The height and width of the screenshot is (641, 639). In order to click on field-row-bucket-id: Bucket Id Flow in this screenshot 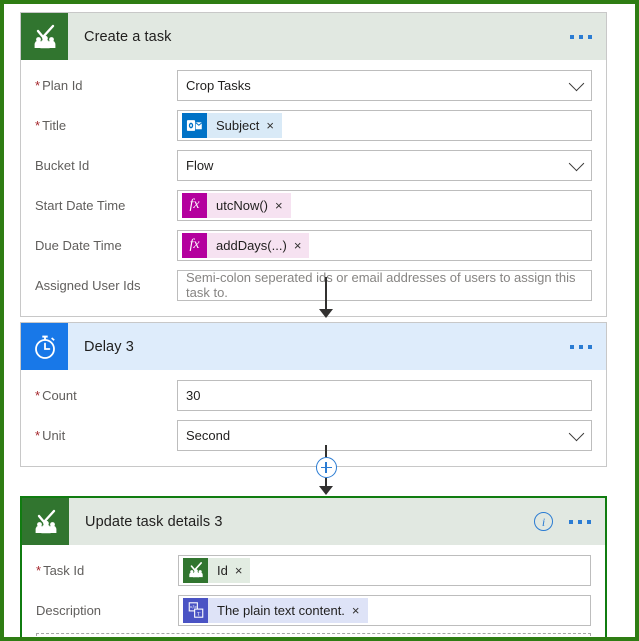, I will do `click(313, 165)`.